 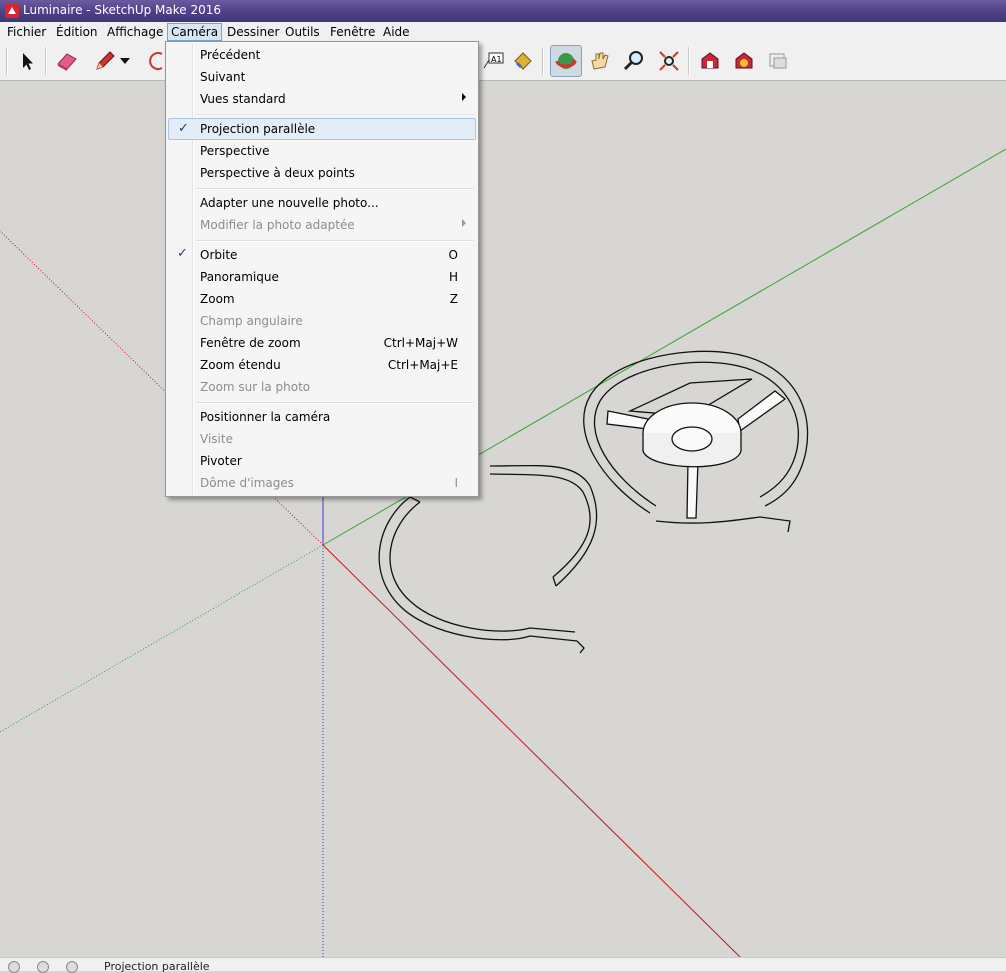 I want to click on geo-location-icon, so click(x=14, y=967).